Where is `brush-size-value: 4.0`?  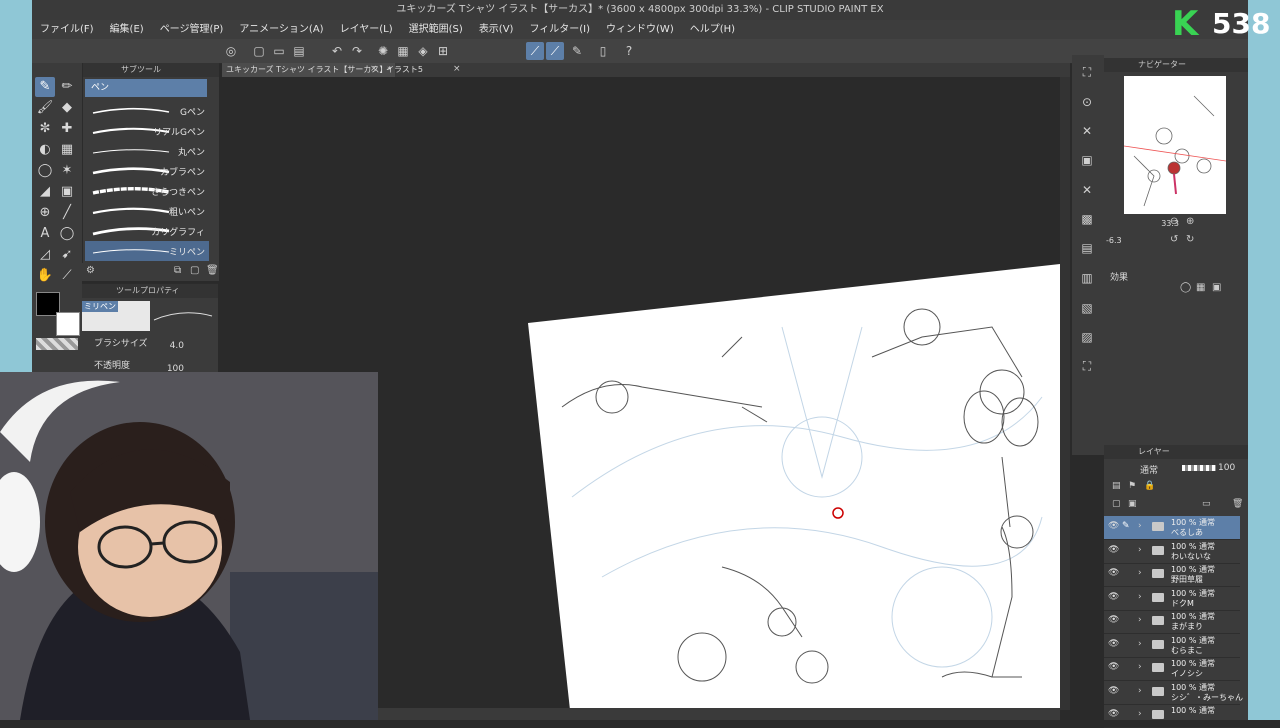 brush-size-value: 4.0 is located at coordinates (172, 346).